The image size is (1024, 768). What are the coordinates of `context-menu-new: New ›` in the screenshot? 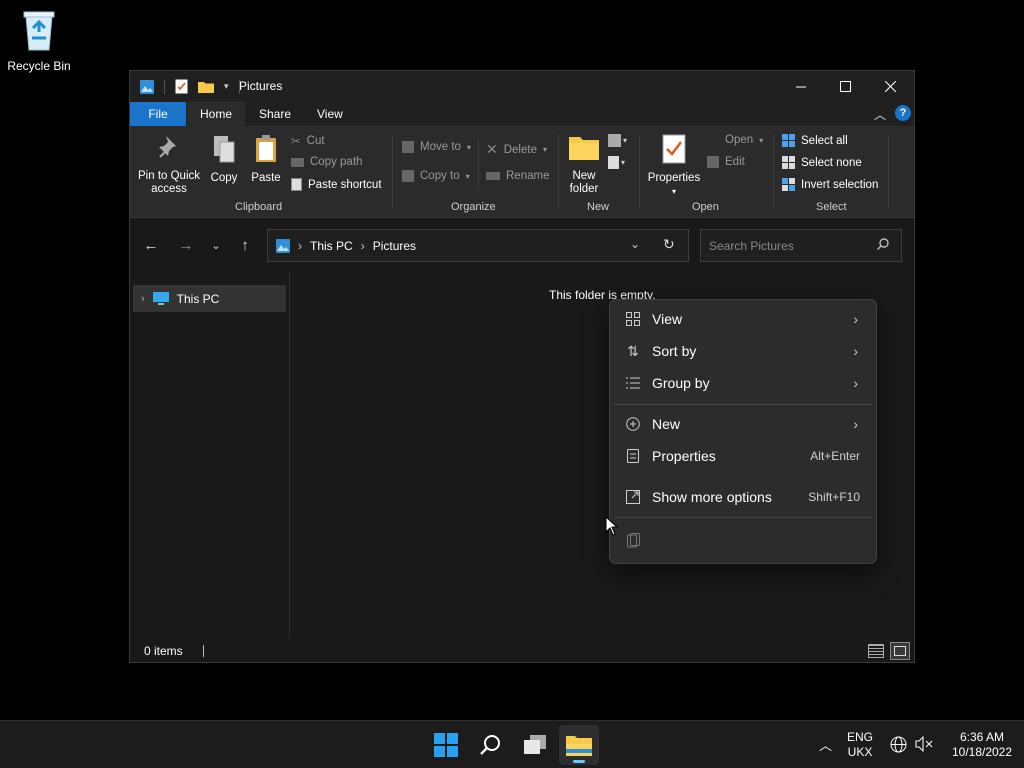 It's located at (743, 424).